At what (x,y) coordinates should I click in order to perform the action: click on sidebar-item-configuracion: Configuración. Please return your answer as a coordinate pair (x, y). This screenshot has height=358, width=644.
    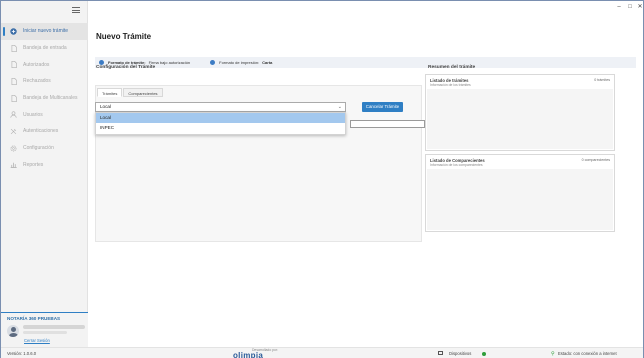
    Looking at the image, I should click on (44, 148).